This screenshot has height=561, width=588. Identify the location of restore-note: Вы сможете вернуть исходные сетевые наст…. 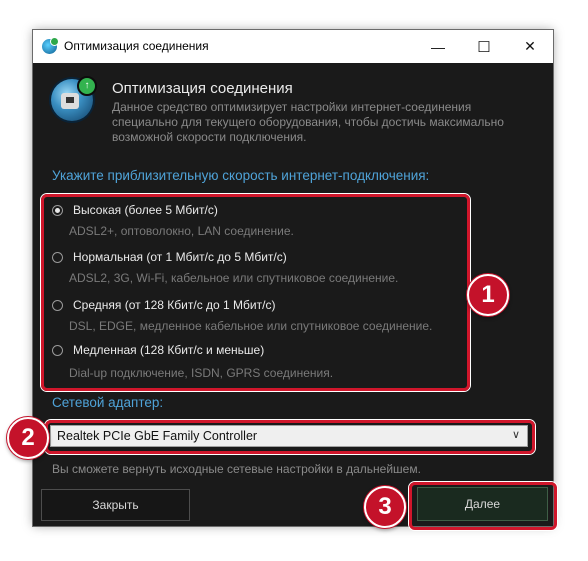
(236, 469).